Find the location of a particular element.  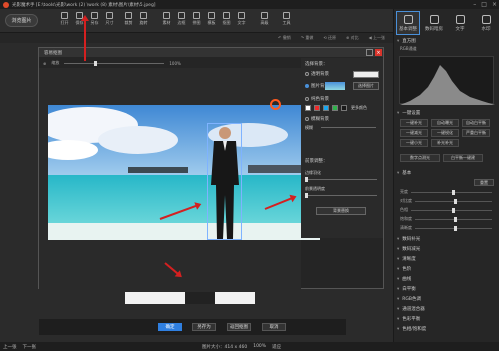

toolbar-open-button: 打开 is located at coordinates (64, 21).